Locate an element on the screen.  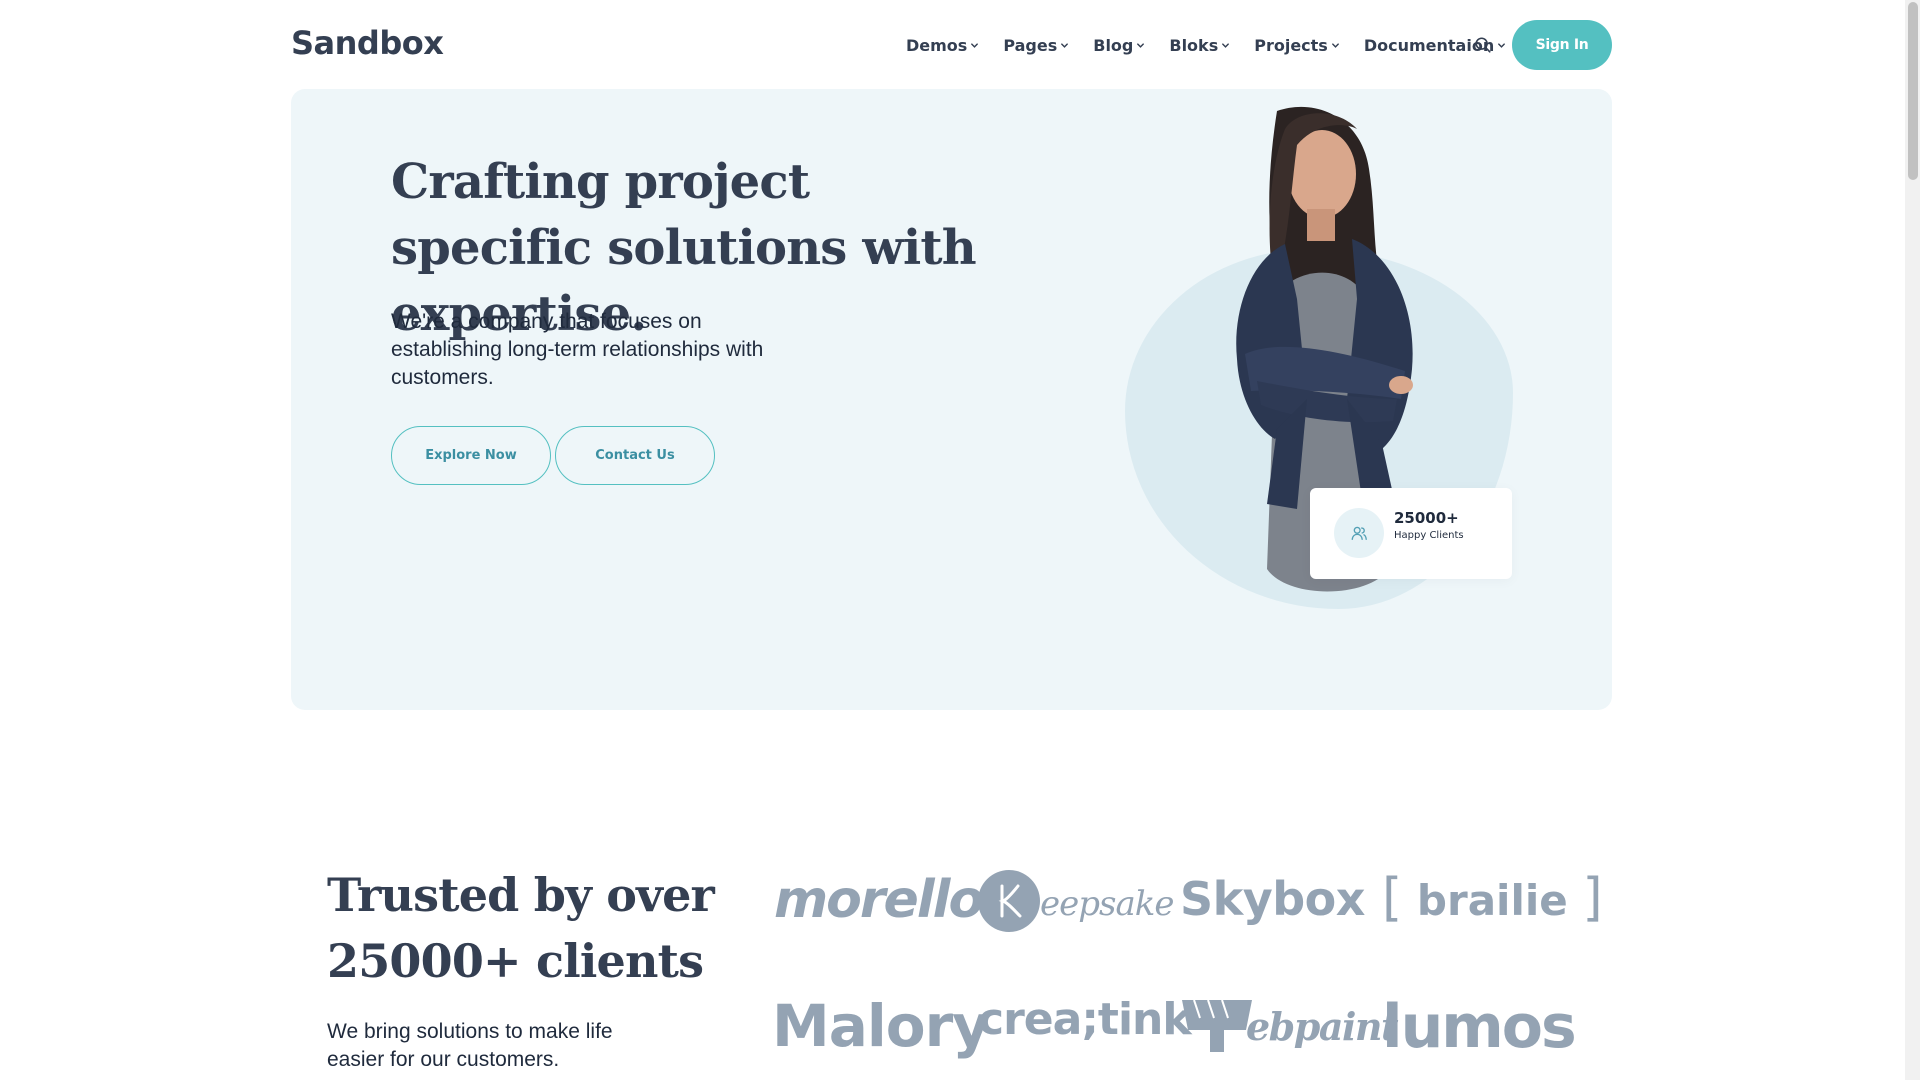
users-icon is located at coordinates (1359, 533).